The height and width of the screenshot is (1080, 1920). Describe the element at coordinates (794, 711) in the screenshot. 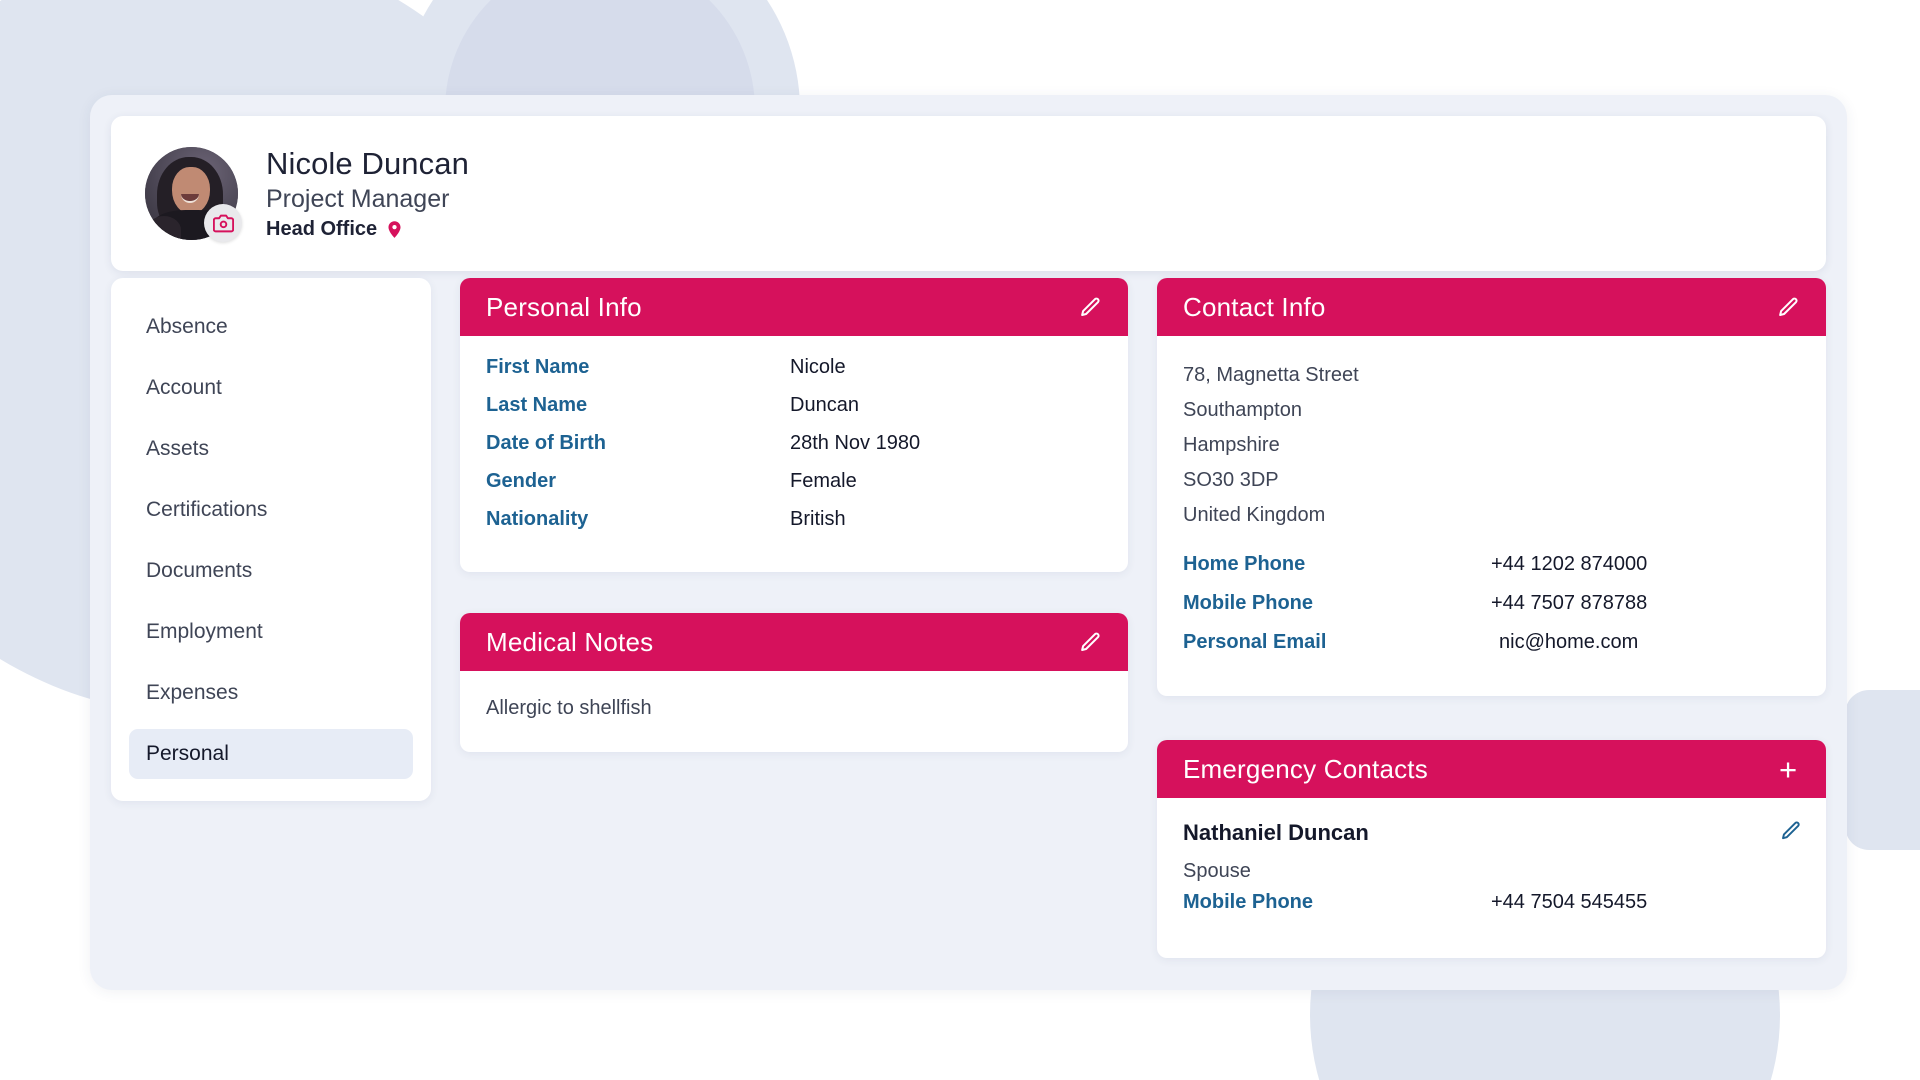

I see `medical-notes-body: Allergic to shellfish` at that location.